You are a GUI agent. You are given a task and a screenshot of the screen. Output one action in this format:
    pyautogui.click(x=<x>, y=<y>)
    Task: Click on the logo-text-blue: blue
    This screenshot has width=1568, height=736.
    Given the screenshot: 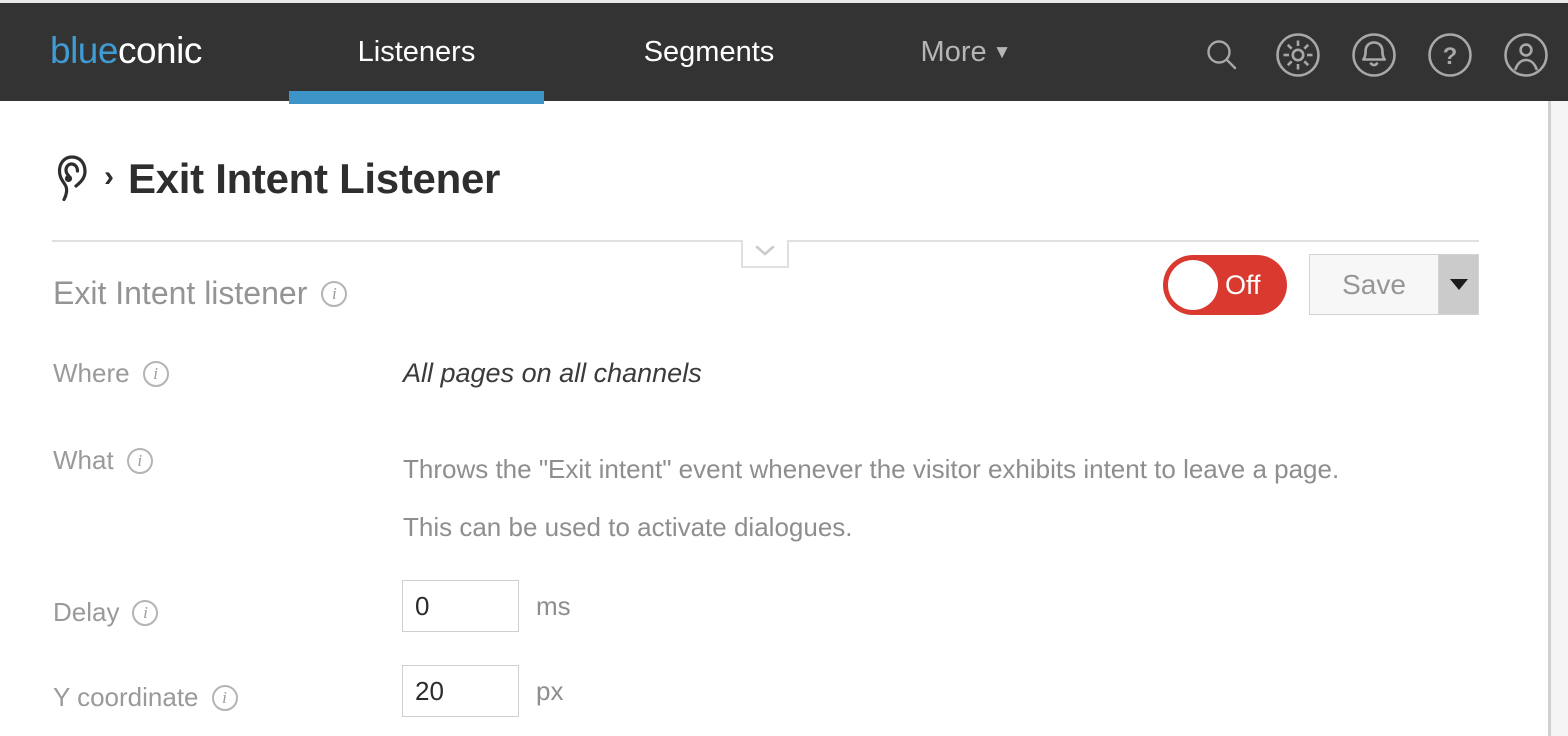 What is the action you would take?
    pyautogui.click(x=84, y=50)
    